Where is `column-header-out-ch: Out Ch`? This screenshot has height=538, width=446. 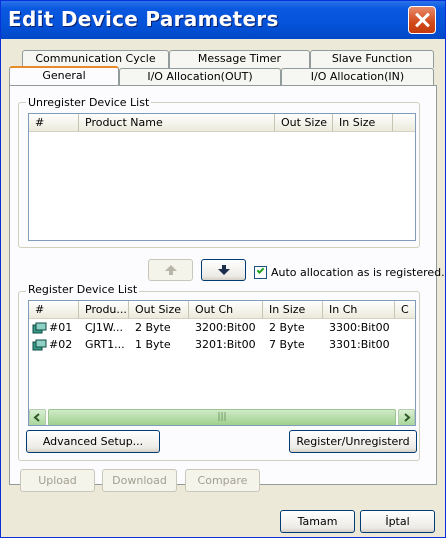
column-header-out-ch: Out Ch is located at coordinates (226, 310).